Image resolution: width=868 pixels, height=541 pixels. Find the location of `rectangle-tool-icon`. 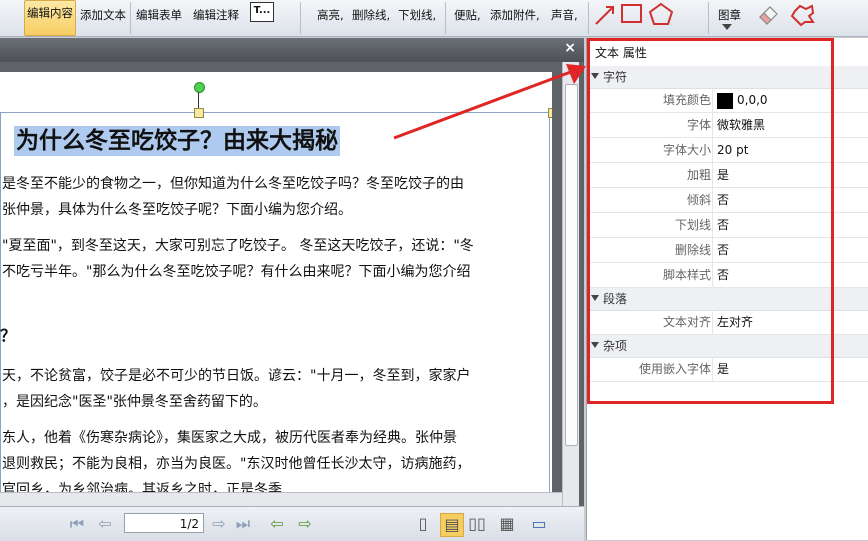

rectangle-tool-icon is located at coordinates (632, 14).